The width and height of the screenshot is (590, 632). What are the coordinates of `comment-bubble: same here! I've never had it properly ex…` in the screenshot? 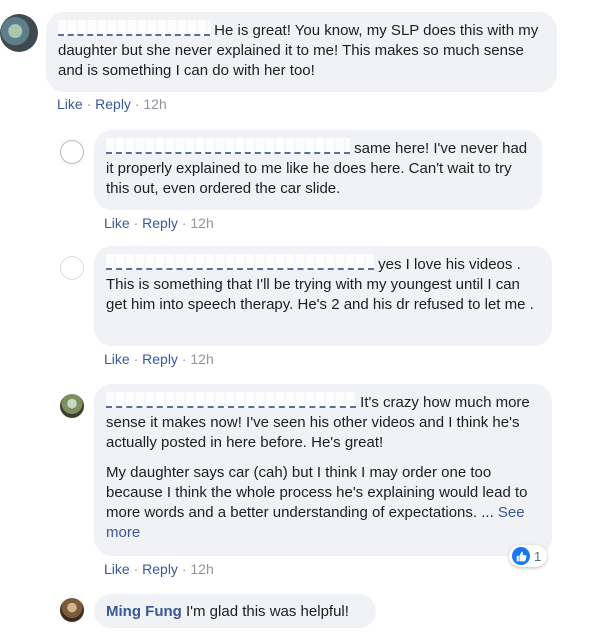 It's located at (318, 170).